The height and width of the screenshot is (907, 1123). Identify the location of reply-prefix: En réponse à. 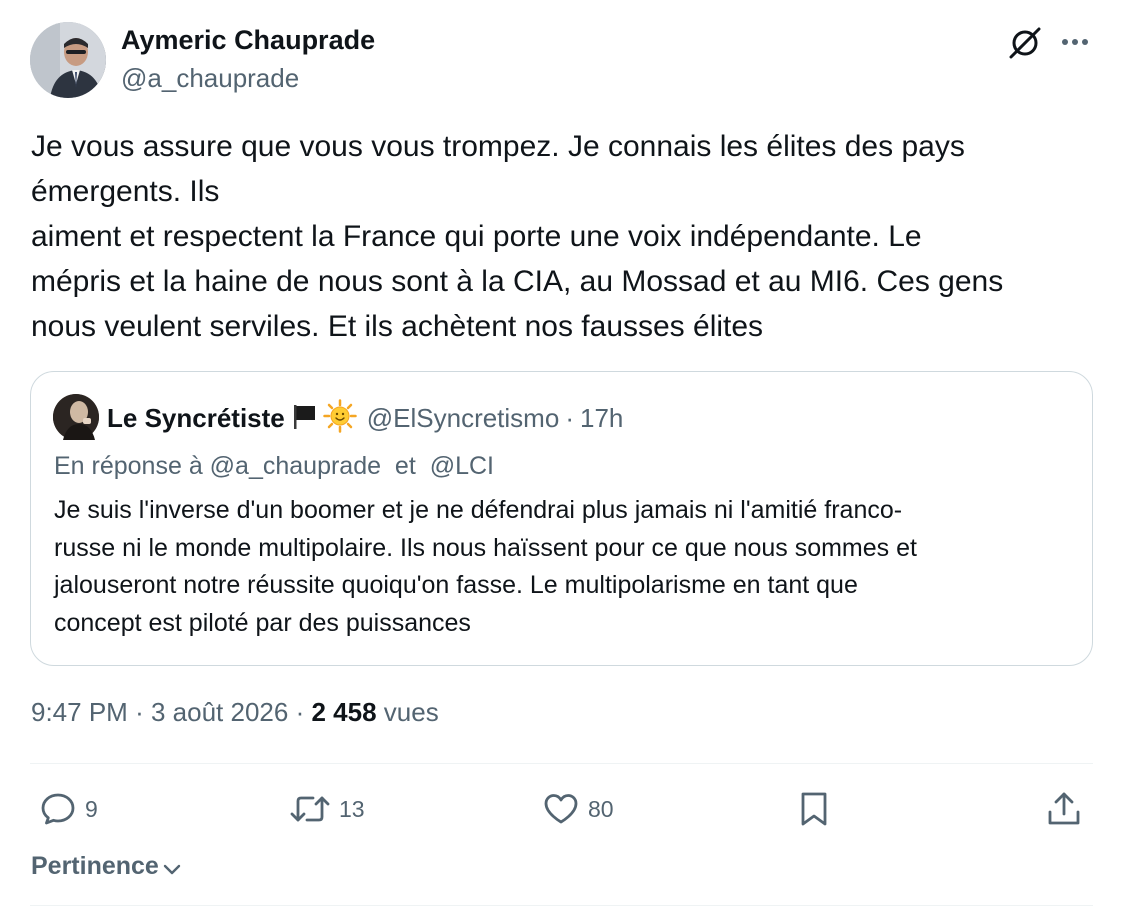
(128, 466).